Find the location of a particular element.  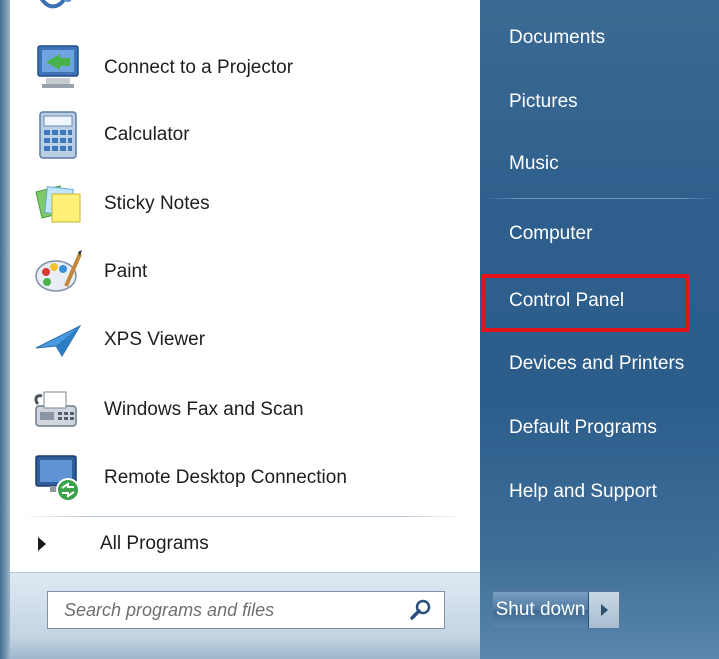

program-item-remote-desktop: Remote Desktop Connection is located at coordinates (252, 478).